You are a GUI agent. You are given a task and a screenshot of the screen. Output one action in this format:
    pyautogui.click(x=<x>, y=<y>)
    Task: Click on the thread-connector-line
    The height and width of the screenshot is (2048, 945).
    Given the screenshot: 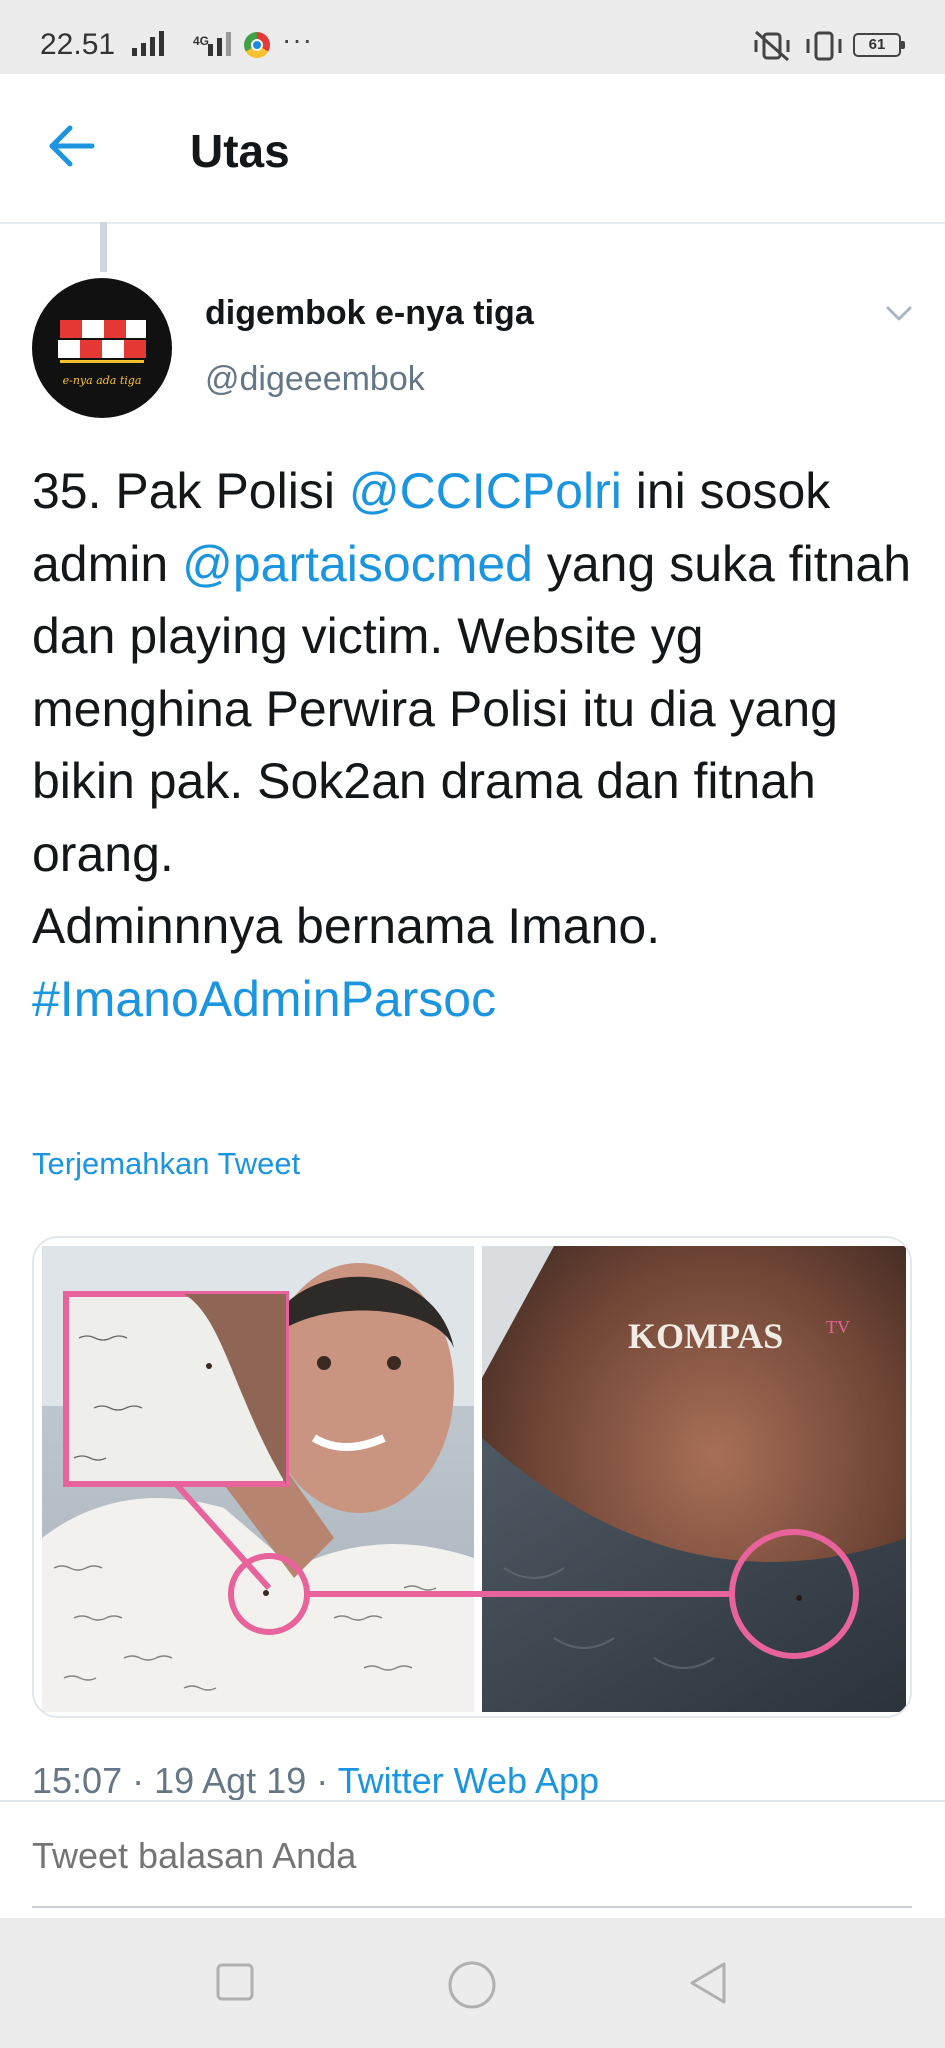 What is the action you would take?
    pyautogui.click(x=103, y=247)
    